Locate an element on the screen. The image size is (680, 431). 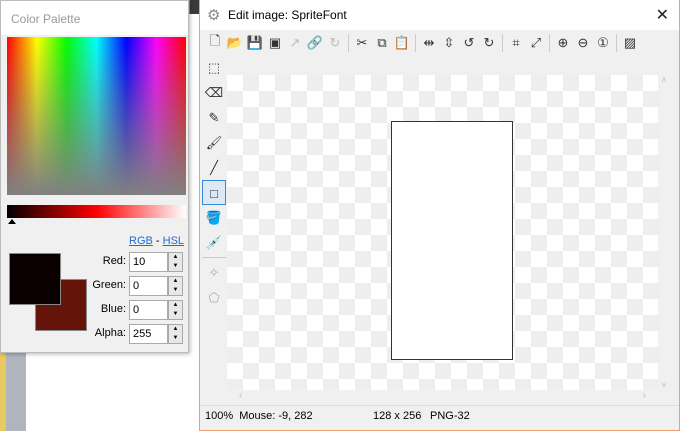
close-button: ✕ is located at coordinates (662, 15).